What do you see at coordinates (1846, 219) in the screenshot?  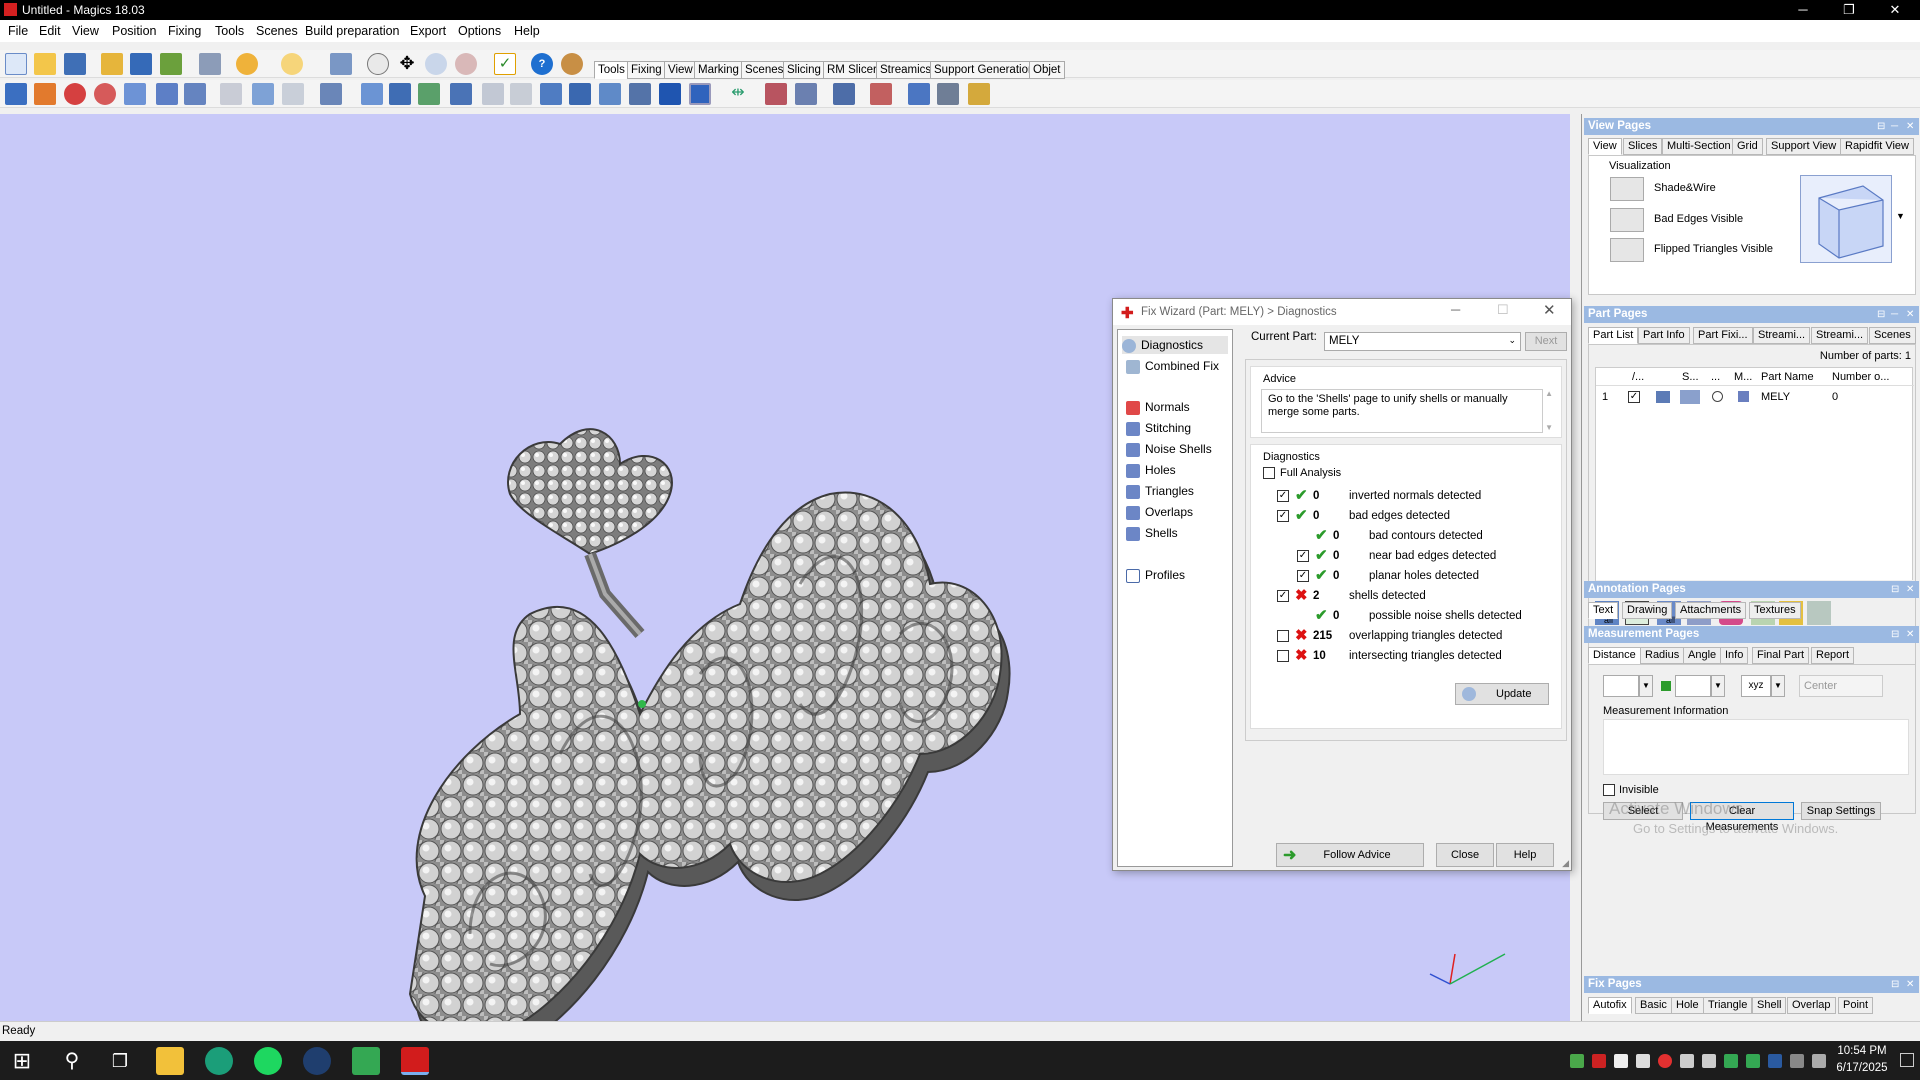 I see `view-cube-icon` at bounding box center [1846, 219].